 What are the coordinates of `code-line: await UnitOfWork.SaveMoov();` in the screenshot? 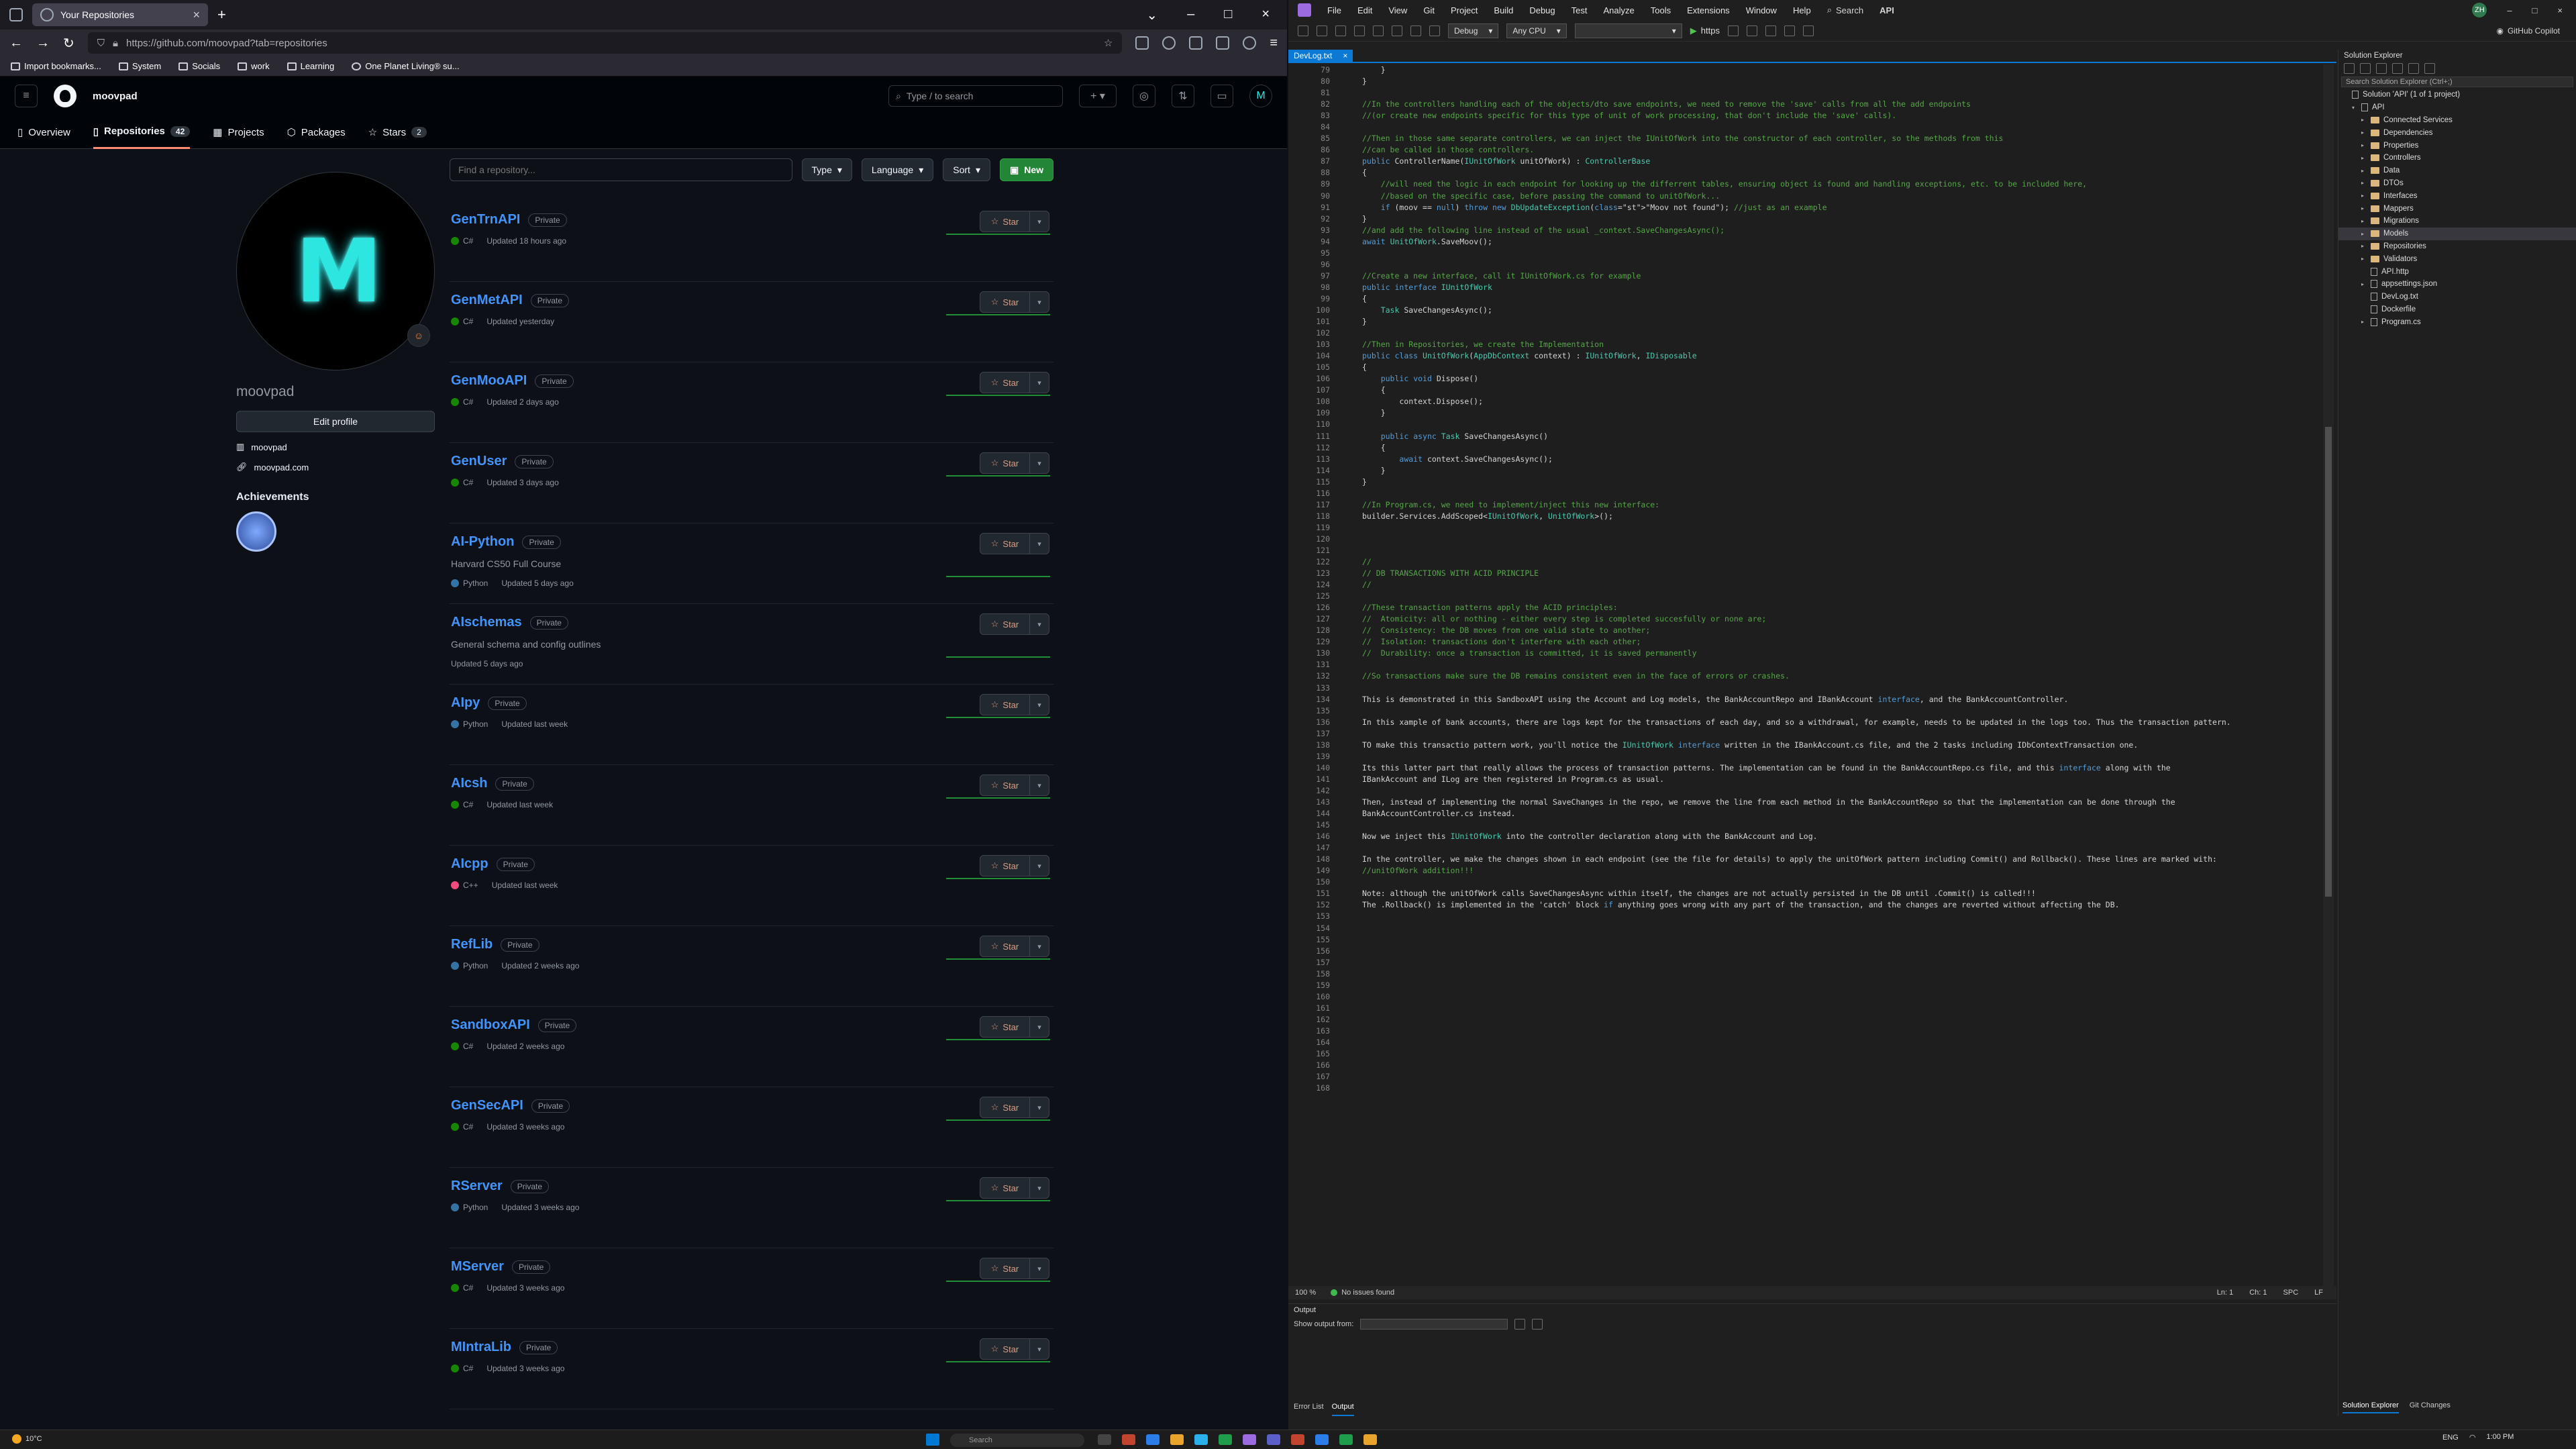 It's located at (1845, 242).